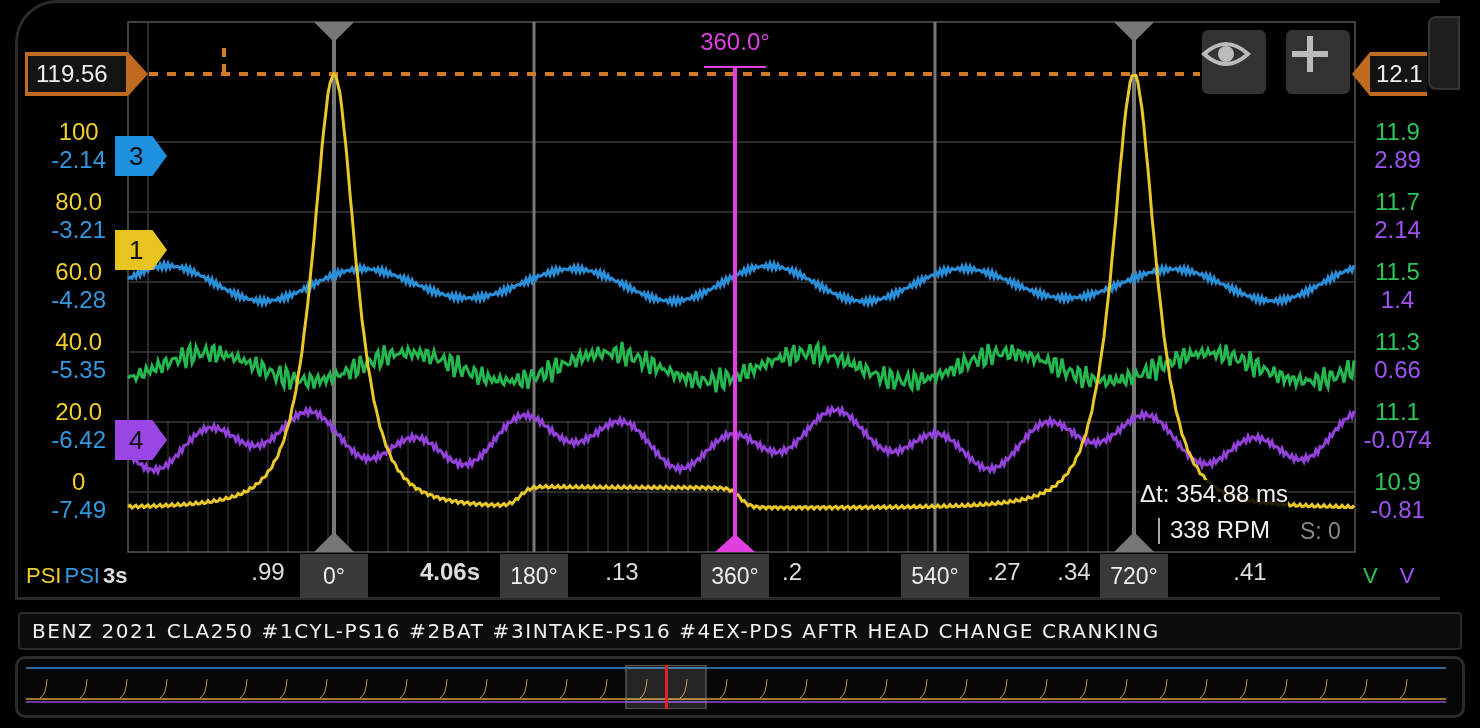 The image size is (1480, 728). What do you see at coordinates (78, 510) in the screenshot?
I see `axis-tick-label: -7.49` at bounding box center [78, 510].